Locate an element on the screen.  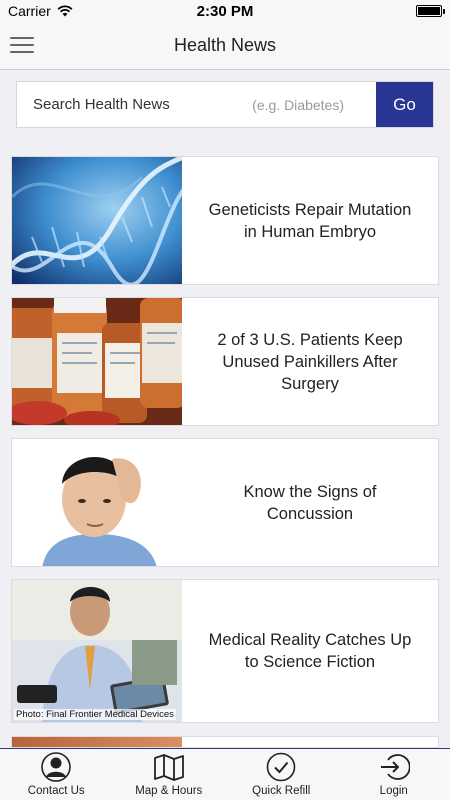
search-label: Search Health News is located at coordinates (101, 104).